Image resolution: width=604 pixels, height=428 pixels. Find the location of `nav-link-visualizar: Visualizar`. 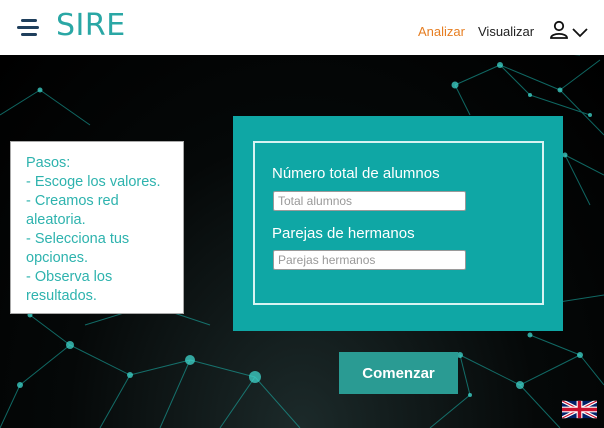

nav-link-visualizar: Visualizar is located at coordinates (506, 31).